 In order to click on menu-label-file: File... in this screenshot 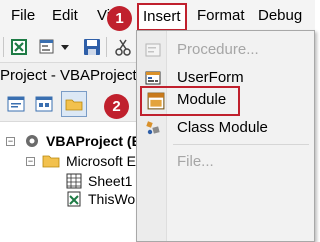, I will do `click(195, 161)`.